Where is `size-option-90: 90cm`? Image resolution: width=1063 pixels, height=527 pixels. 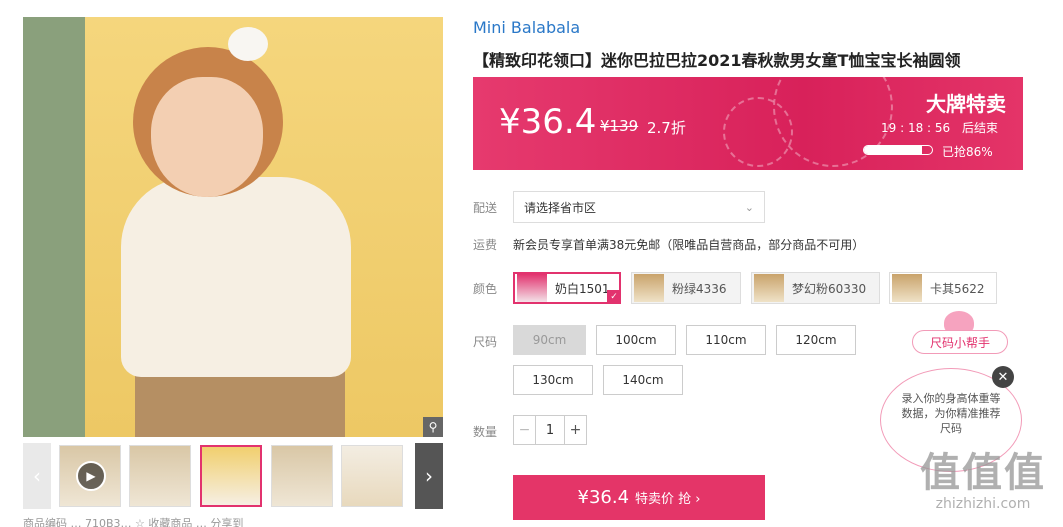
size-option-90: 90cm is located at coordinates (549, 340).